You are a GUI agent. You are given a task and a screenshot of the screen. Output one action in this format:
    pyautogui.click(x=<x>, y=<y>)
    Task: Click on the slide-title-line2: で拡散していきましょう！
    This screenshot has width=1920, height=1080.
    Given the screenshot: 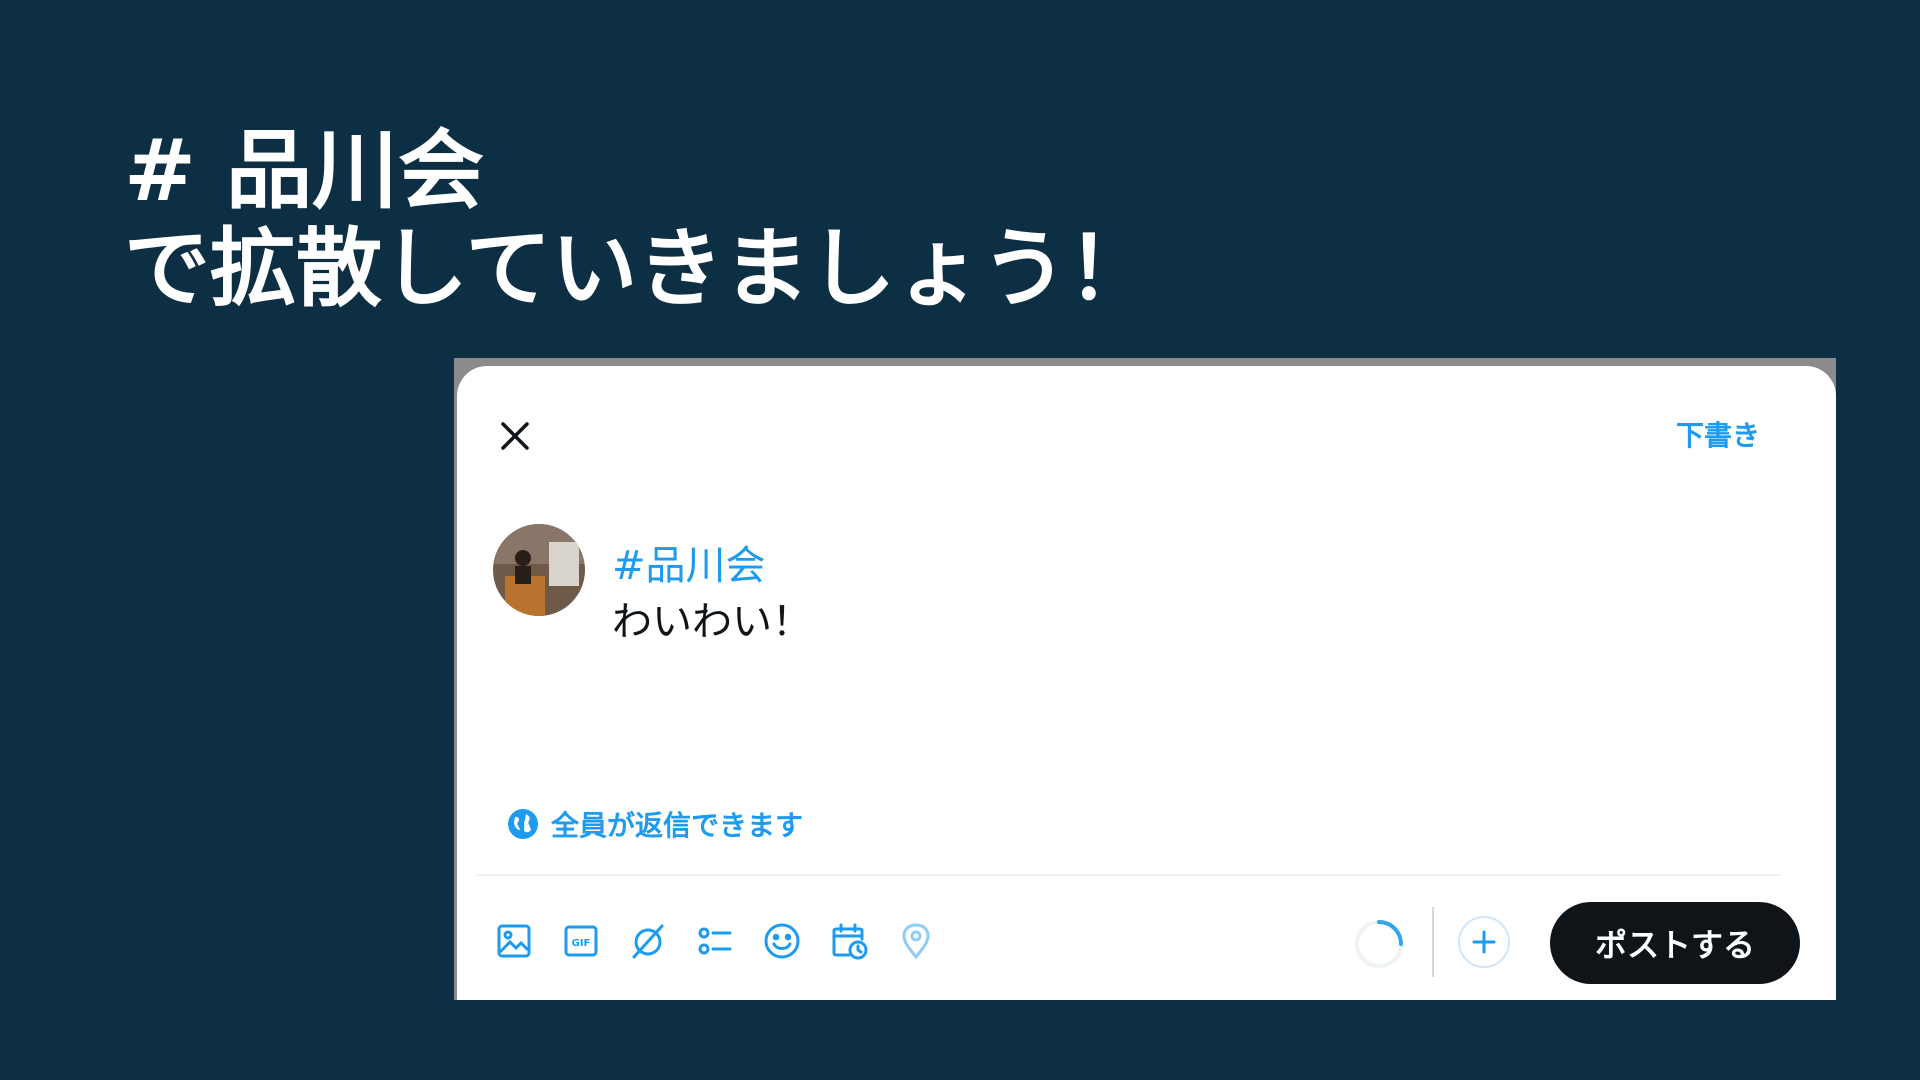 What is the action you would take?
    pyautogui.click(x=639, y=269)
    